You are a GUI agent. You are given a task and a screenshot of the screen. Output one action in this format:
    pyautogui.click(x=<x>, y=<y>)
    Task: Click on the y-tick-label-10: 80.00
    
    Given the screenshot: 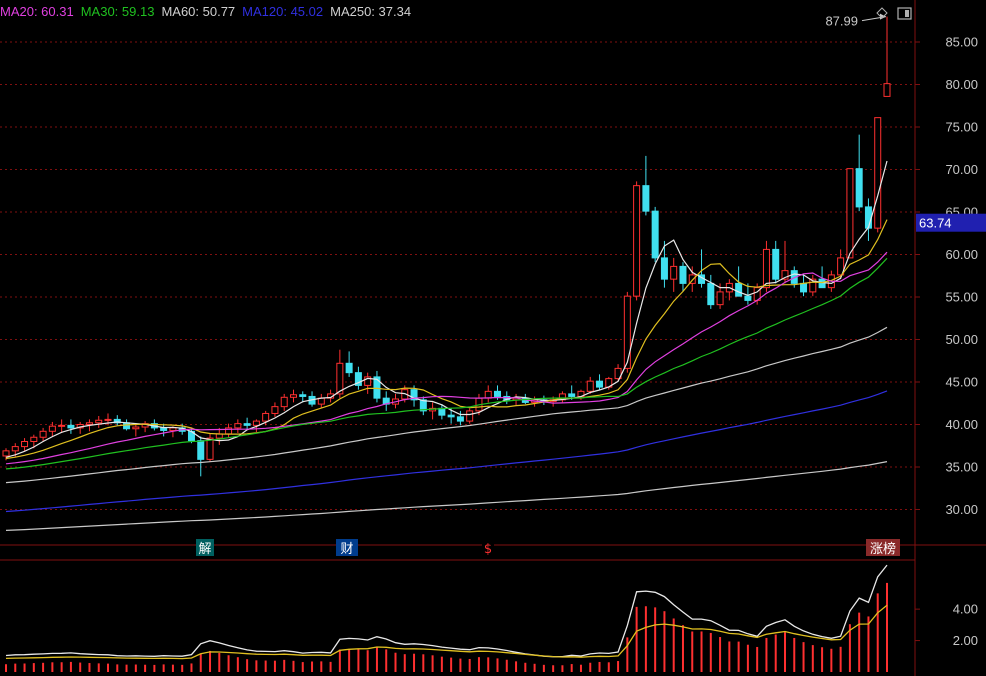 What is the action you would take?
    pyautogui.click(x=961, y=84)
    